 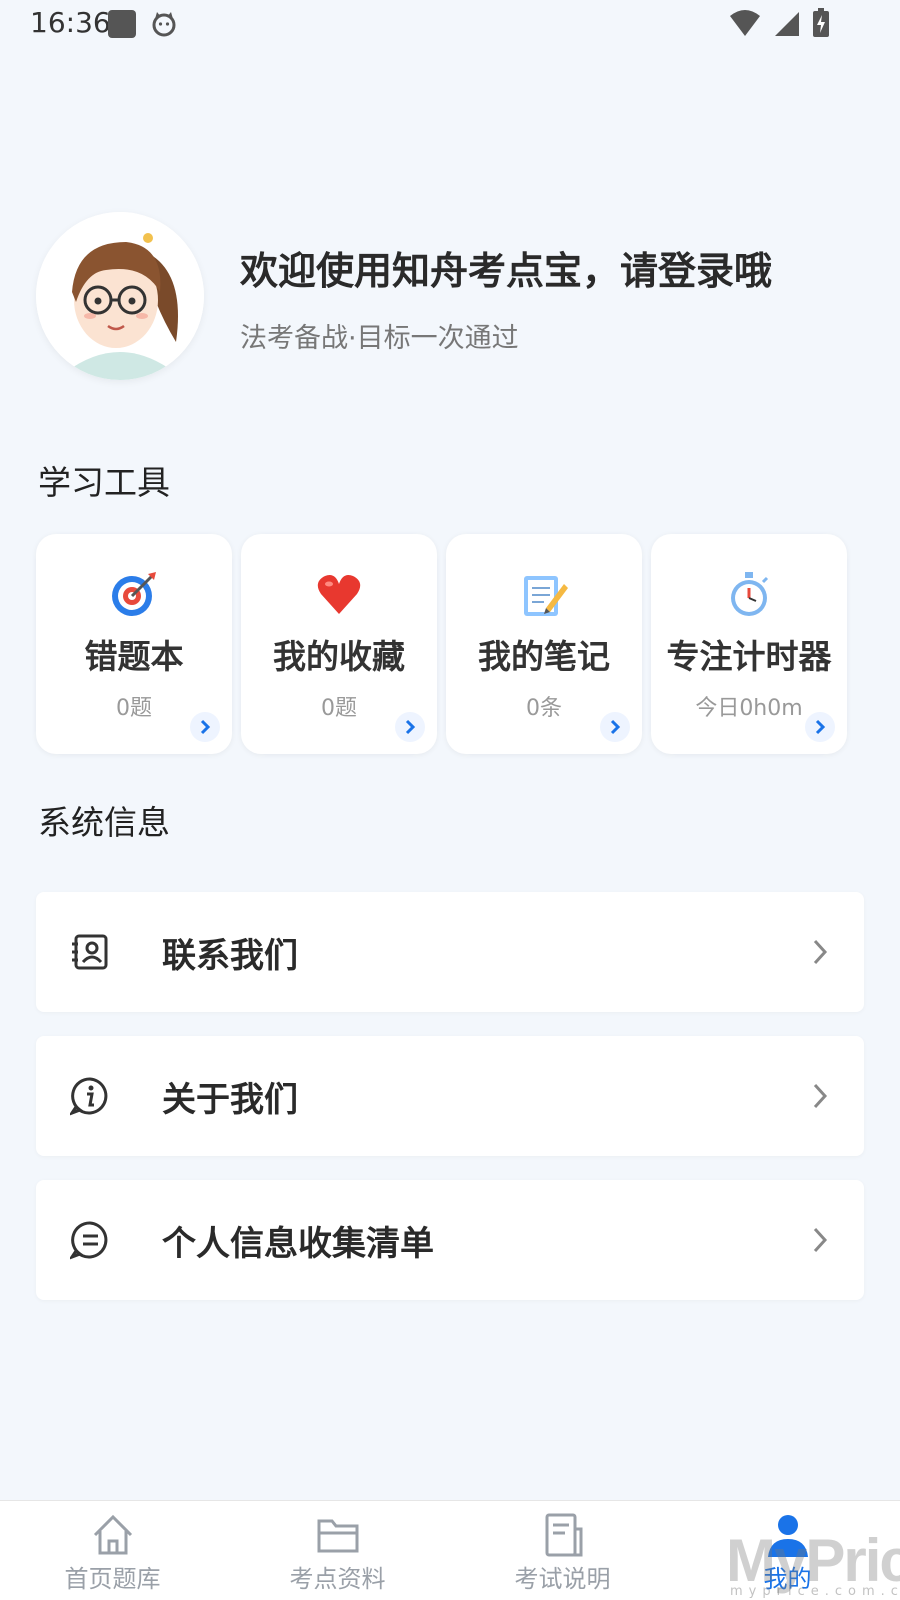 What do you see at coordinates (89, 1240) in the screenshot?
I see `chat-bubble-icon` at bounding box center [89, 1240].